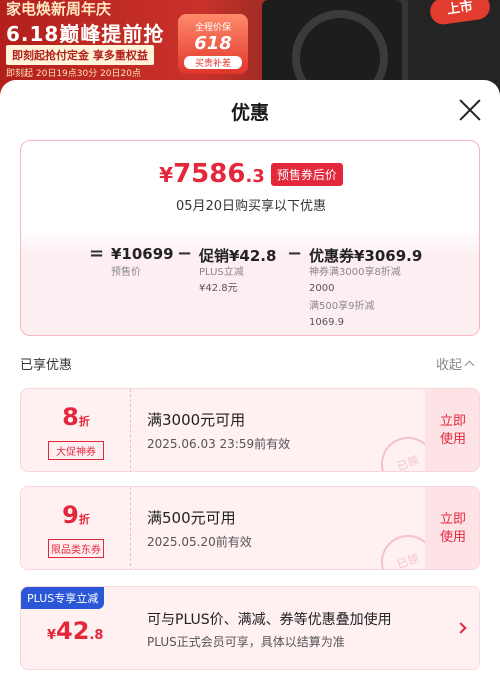  I want to click on final-price-integer: 7586, so click(209, 174).